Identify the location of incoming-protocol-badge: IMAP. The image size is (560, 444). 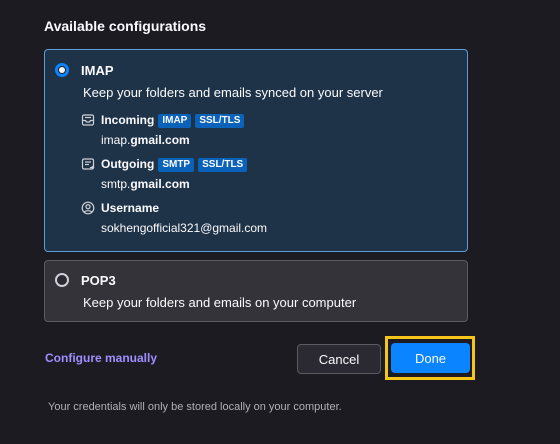
(175, 121).